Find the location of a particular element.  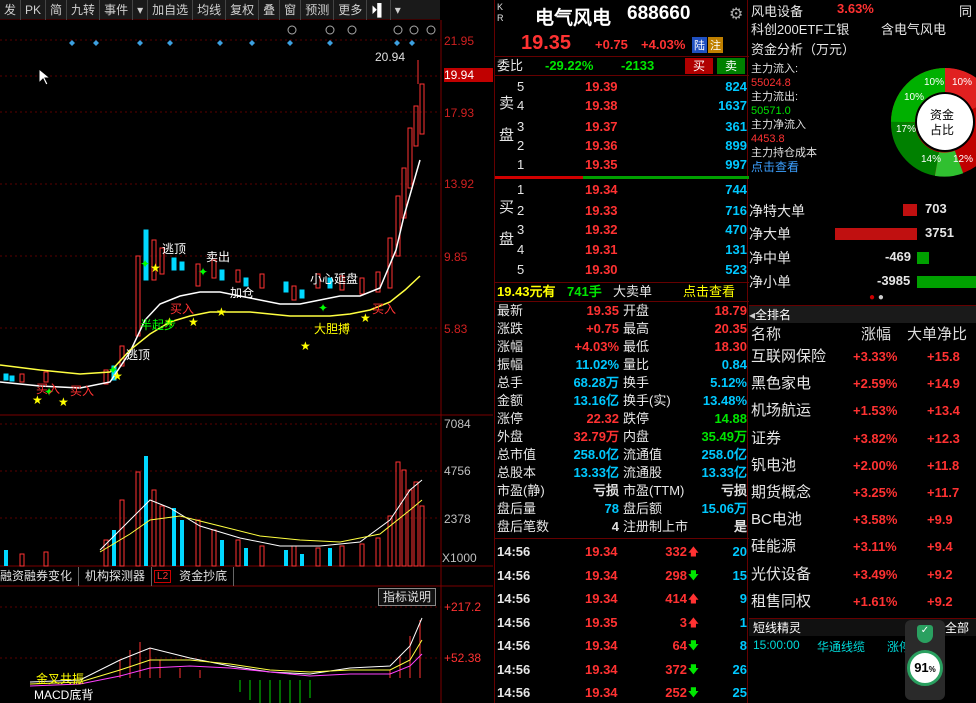

col-pct: 涨幅 is located at coordinates (876, 335).